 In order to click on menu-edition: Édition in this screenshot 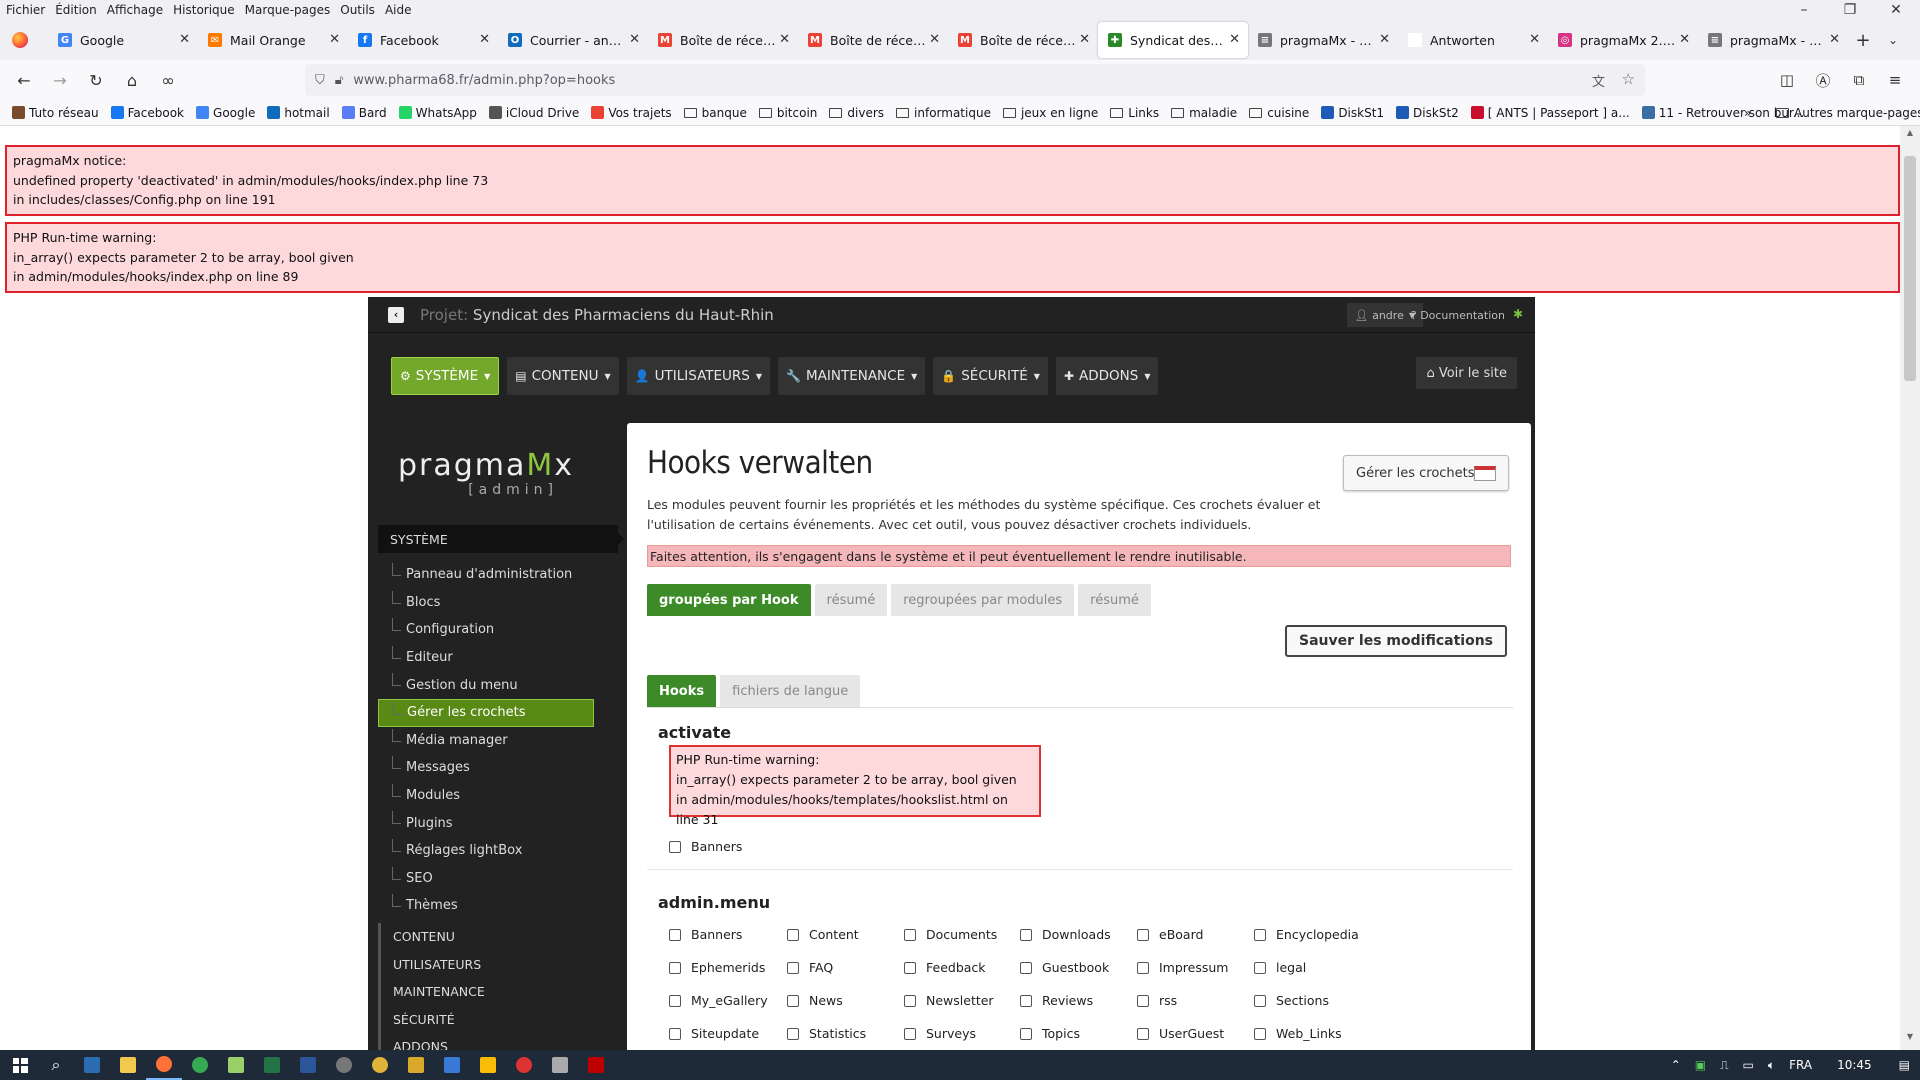, I will do `click(76, 10)`.